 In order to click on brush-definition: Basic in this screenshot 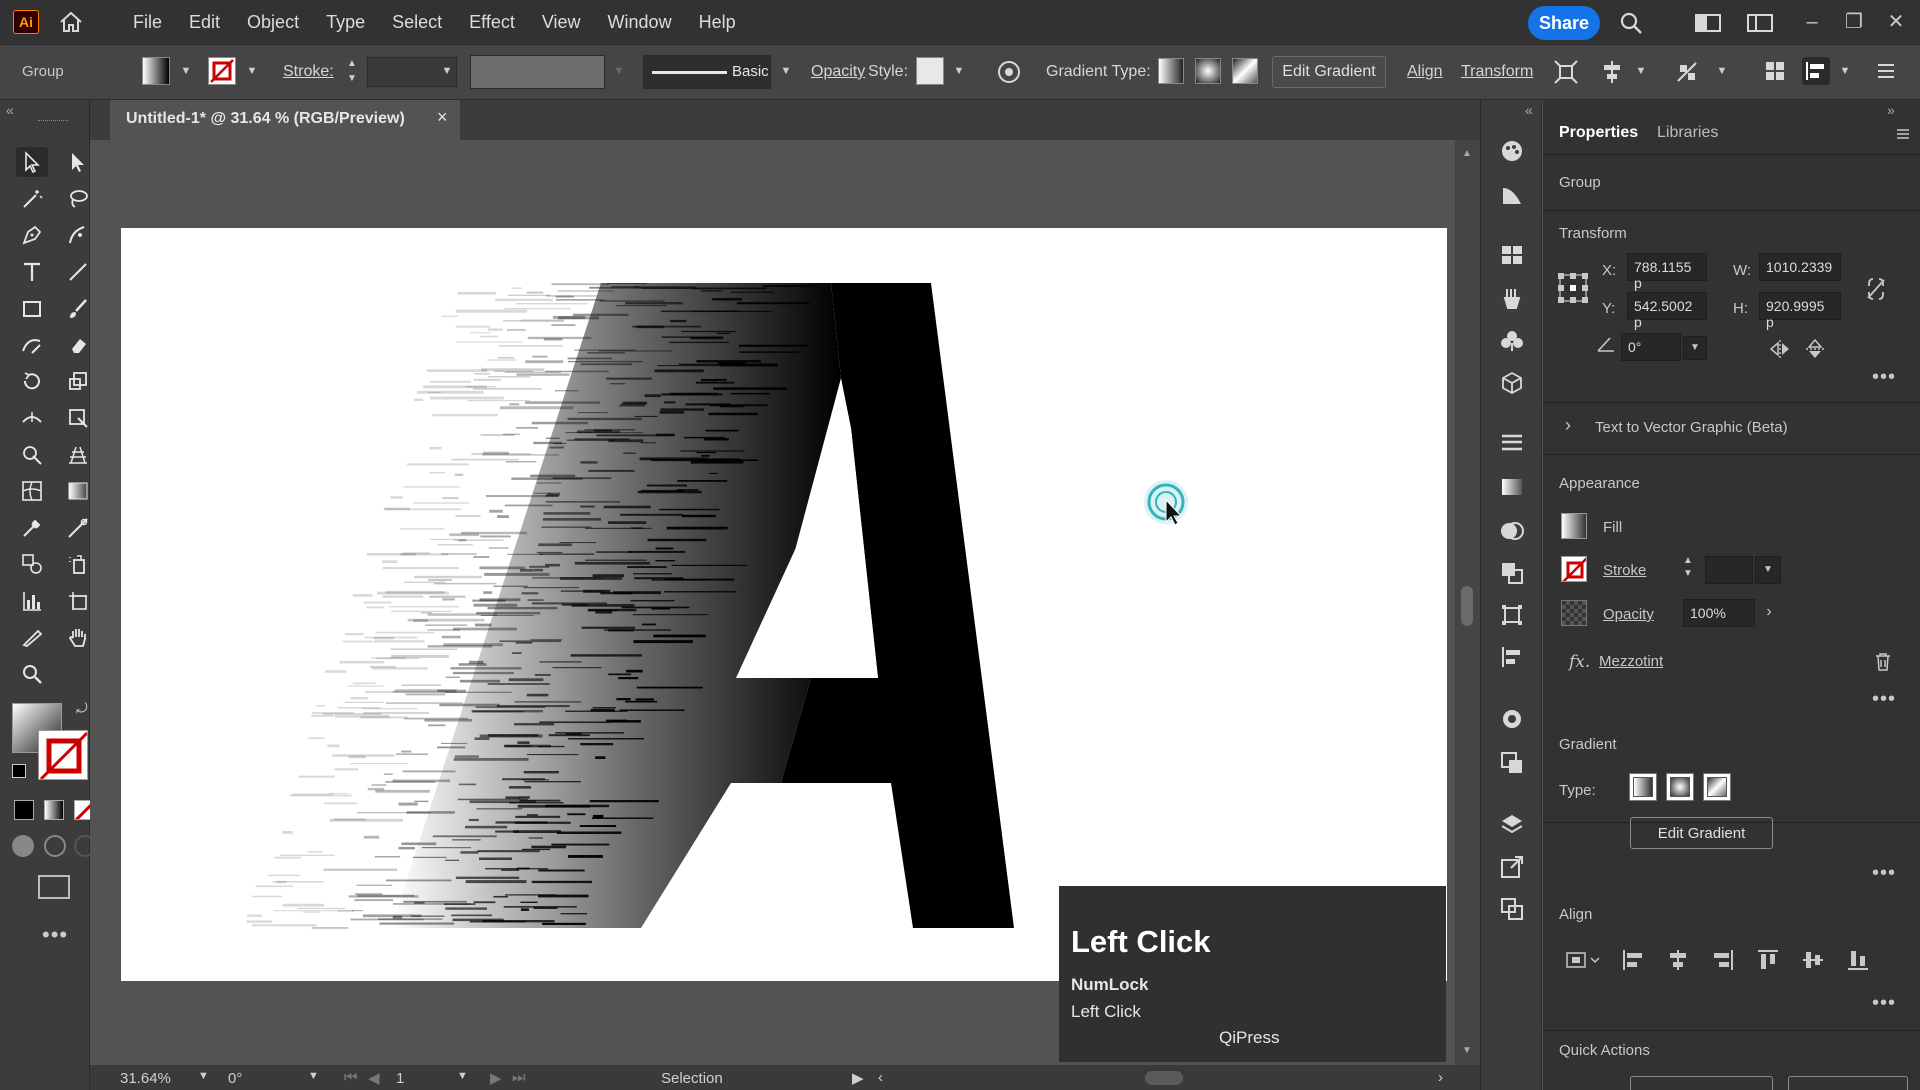, I will do `click(707, 72)`.